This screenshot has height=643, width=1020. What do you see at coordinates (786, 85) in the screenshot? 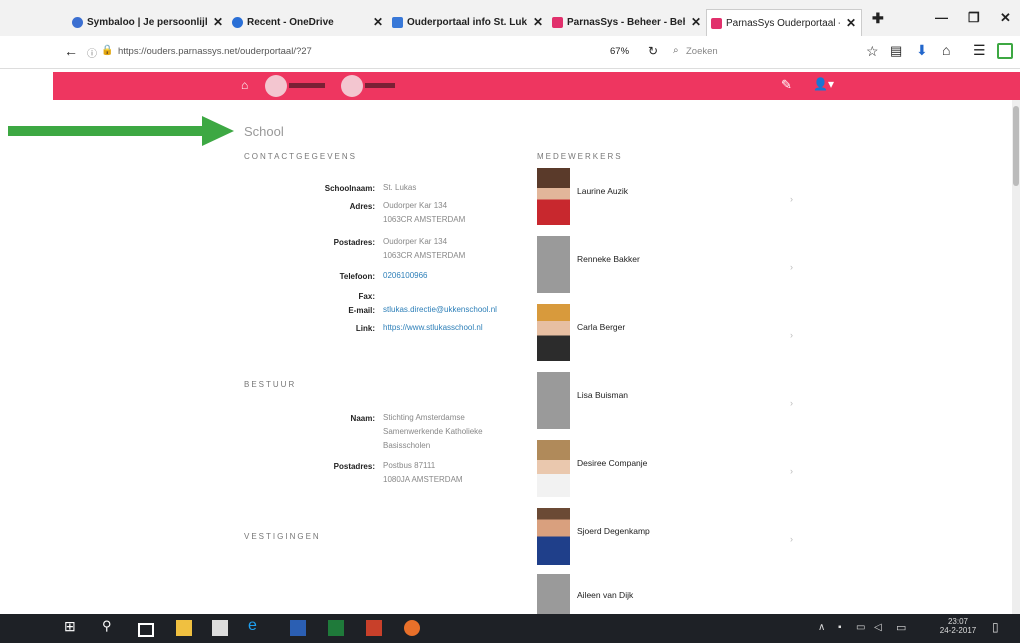
I see `notification-icon: ✎` at bounding box center [786, 85].